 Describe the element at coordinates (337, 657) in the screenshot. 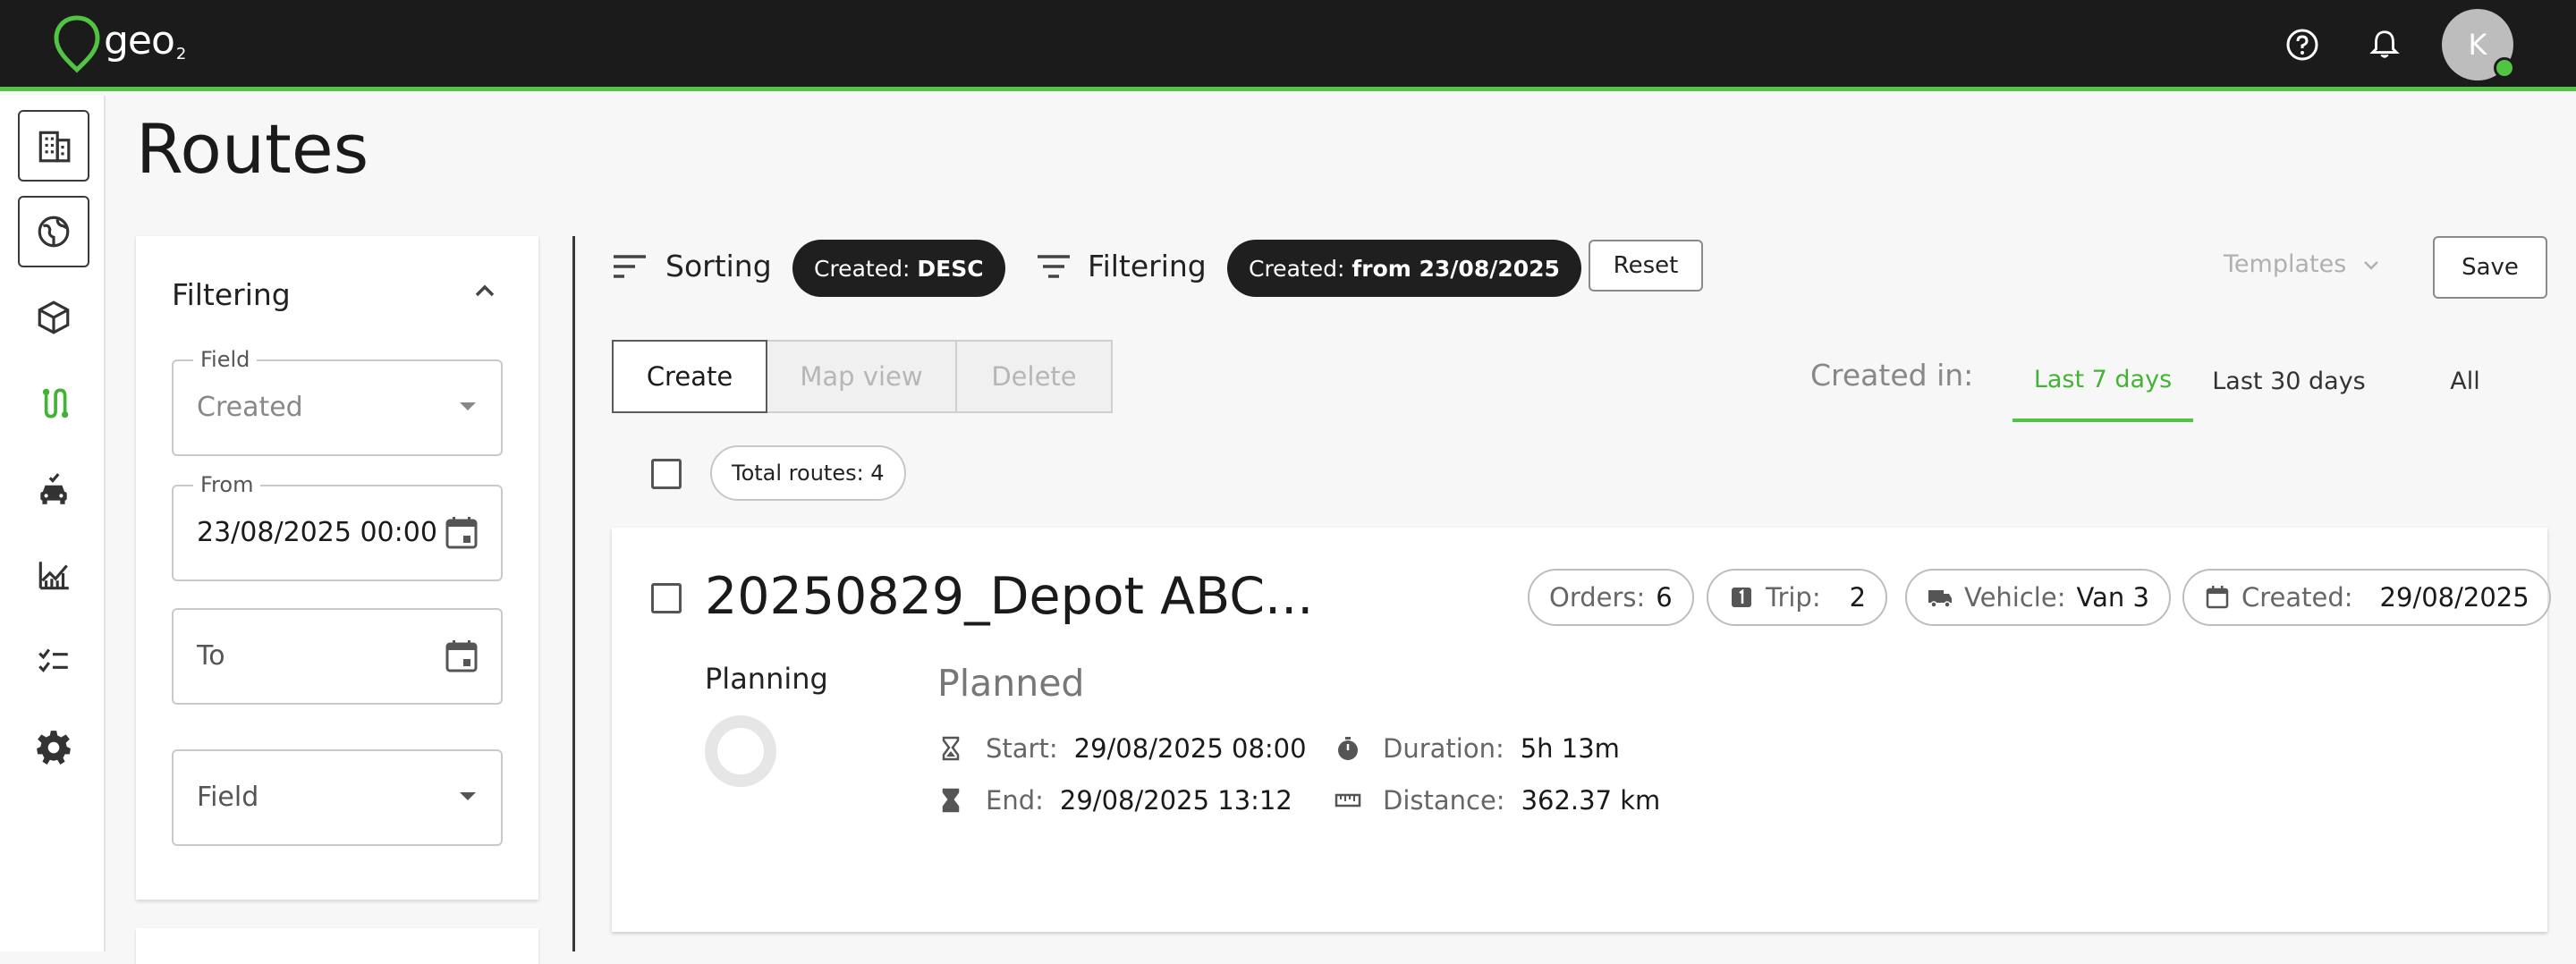

I see `to-date-field: To` at that location.